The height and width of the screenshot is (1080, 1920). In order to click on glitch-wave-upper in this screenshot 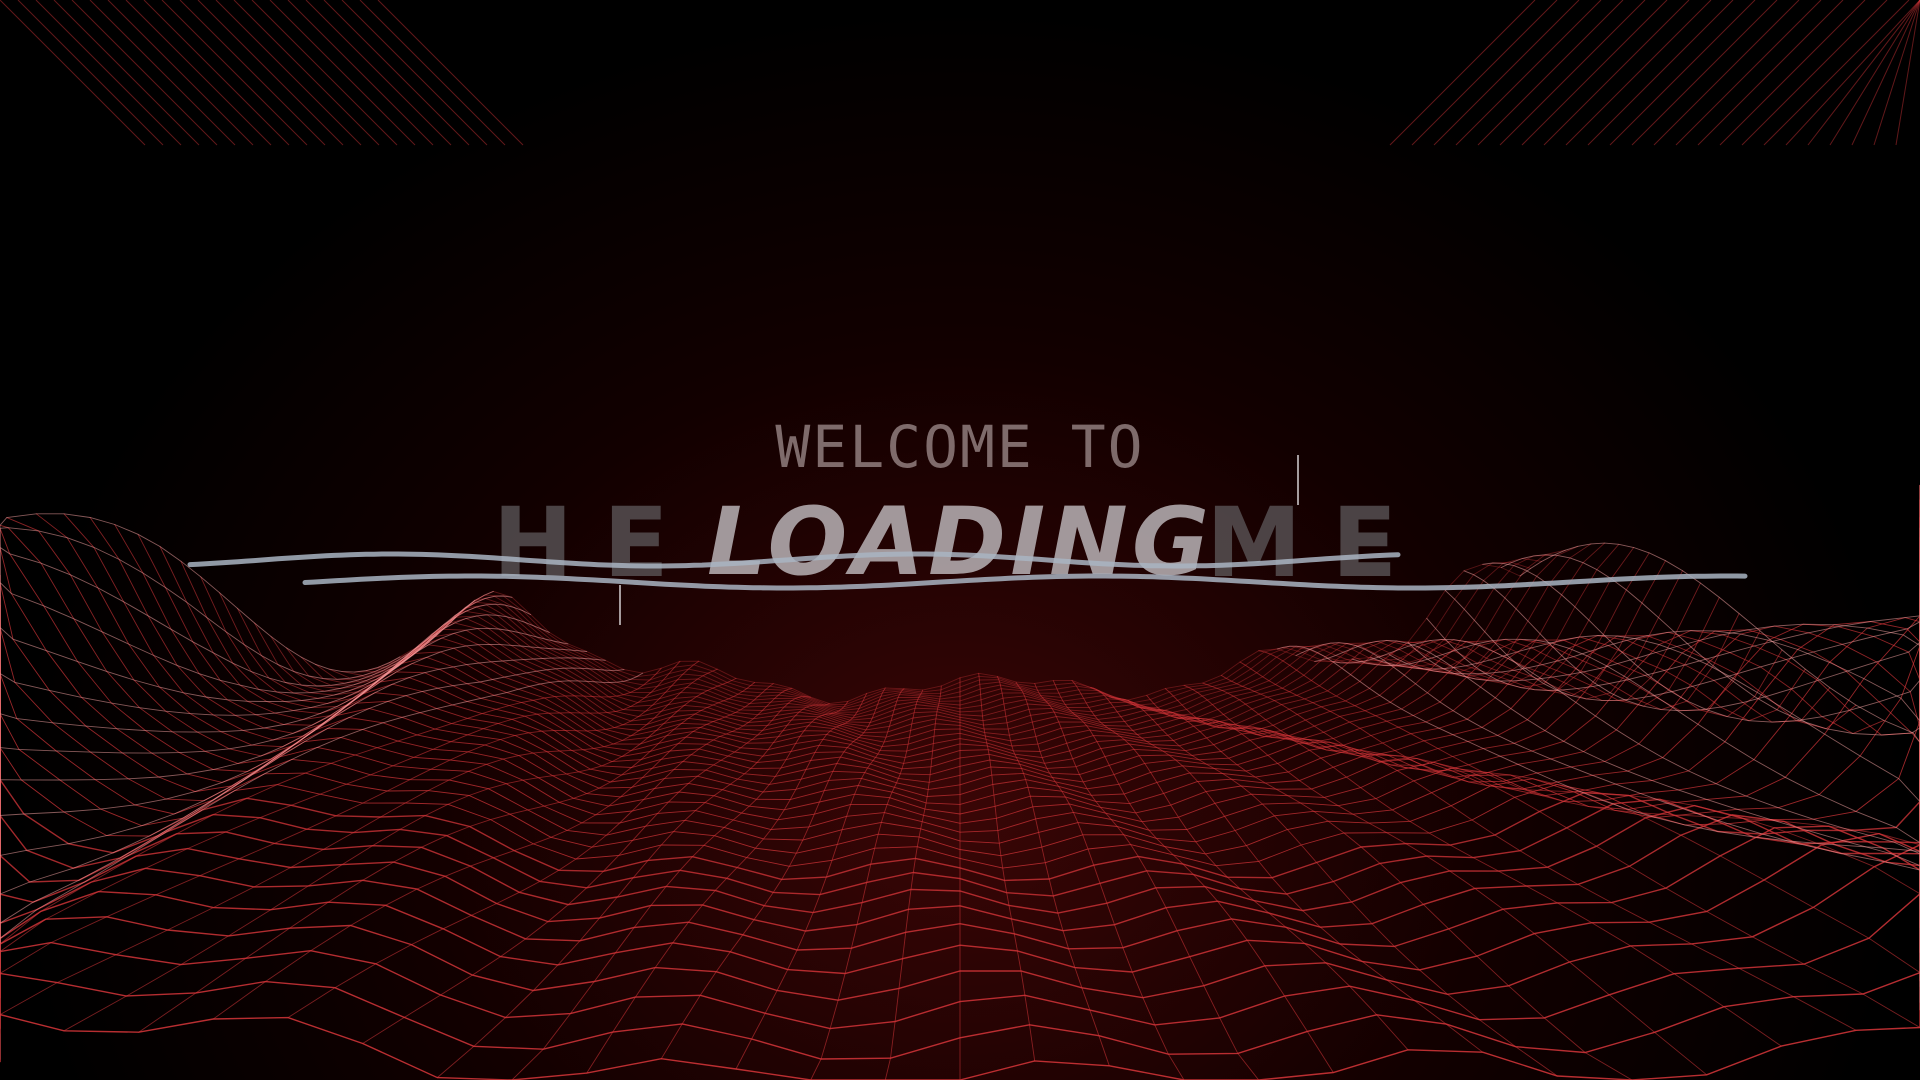, I will do `click(794, 560)`.